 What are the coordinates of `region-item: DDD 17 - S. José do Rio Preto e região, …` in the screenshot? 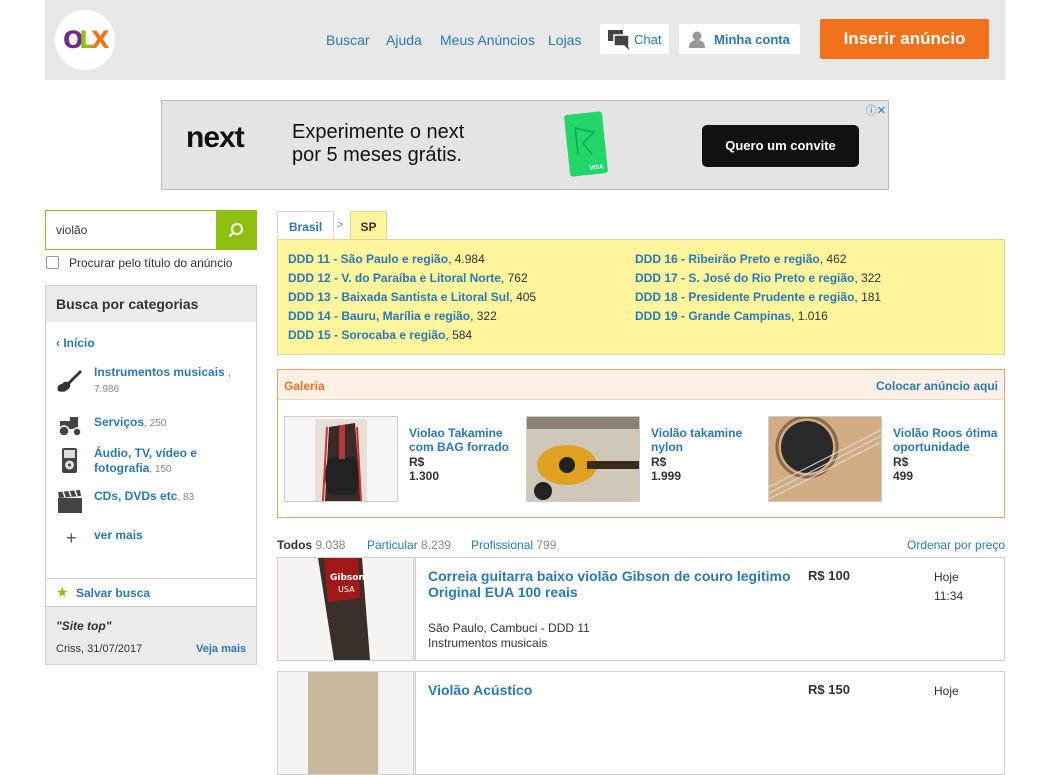 It's located at (758, 278).